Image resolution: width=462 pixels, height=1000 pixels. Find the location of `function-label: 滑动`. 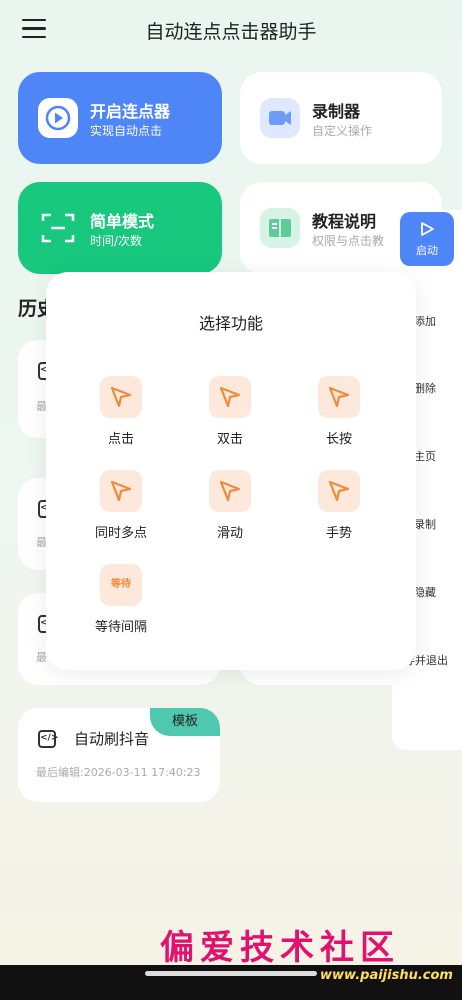

function-label: 滑动 is located at coordinates (229, 533).